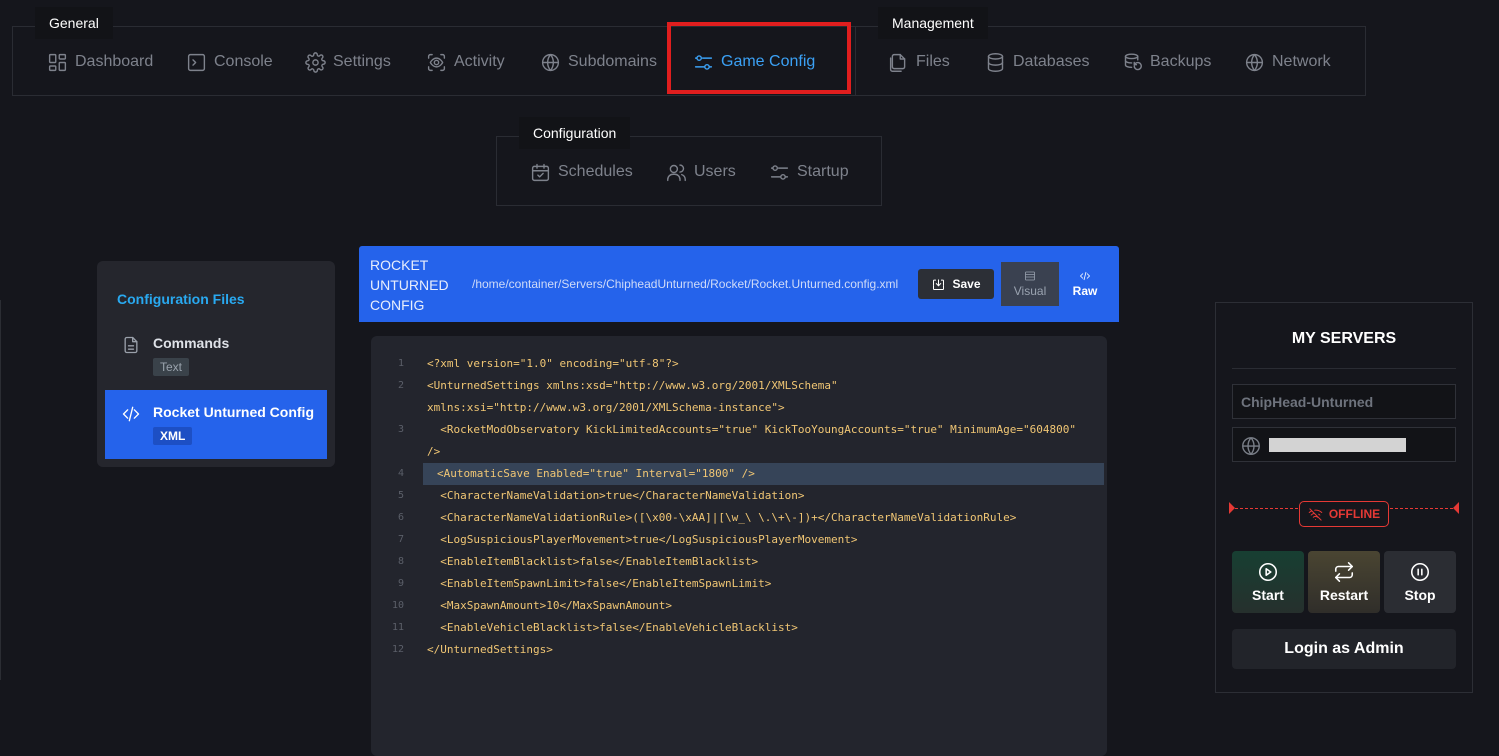 This screenshot has width=1499, height=756. I want to click on nav-files: Files, so click(919, 62).